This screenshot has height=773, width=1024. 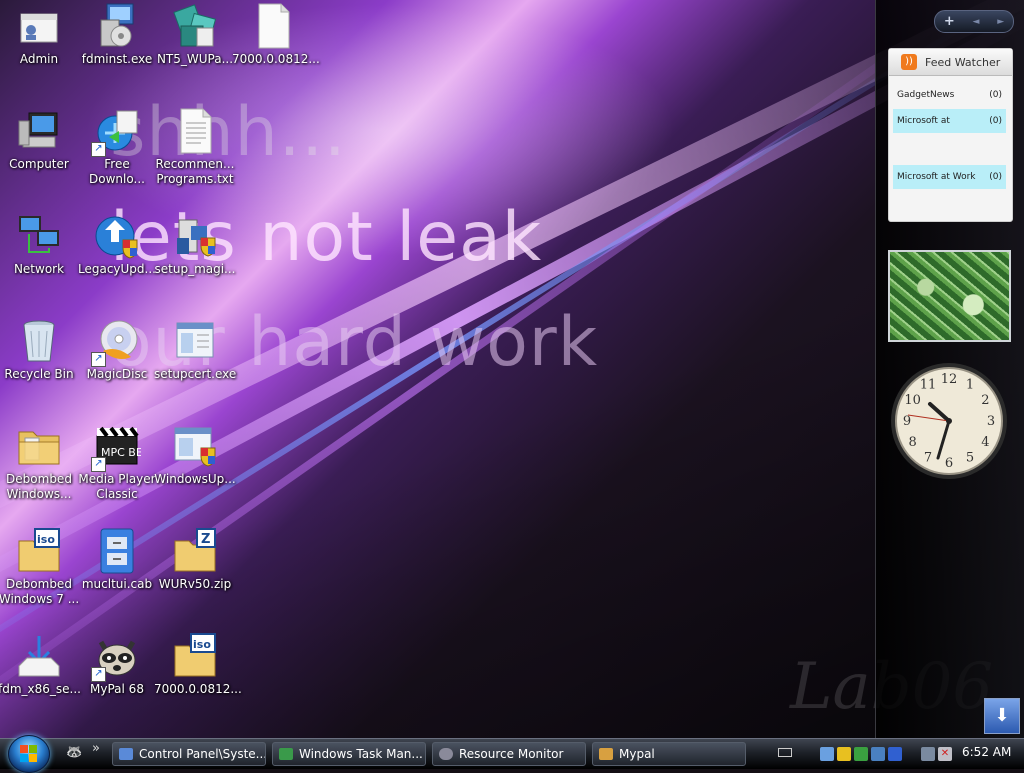 What do you see at coordinates (928, 385) in the screenshot?
I see `clock-numeral: 11` at bounding box center [928, 385].